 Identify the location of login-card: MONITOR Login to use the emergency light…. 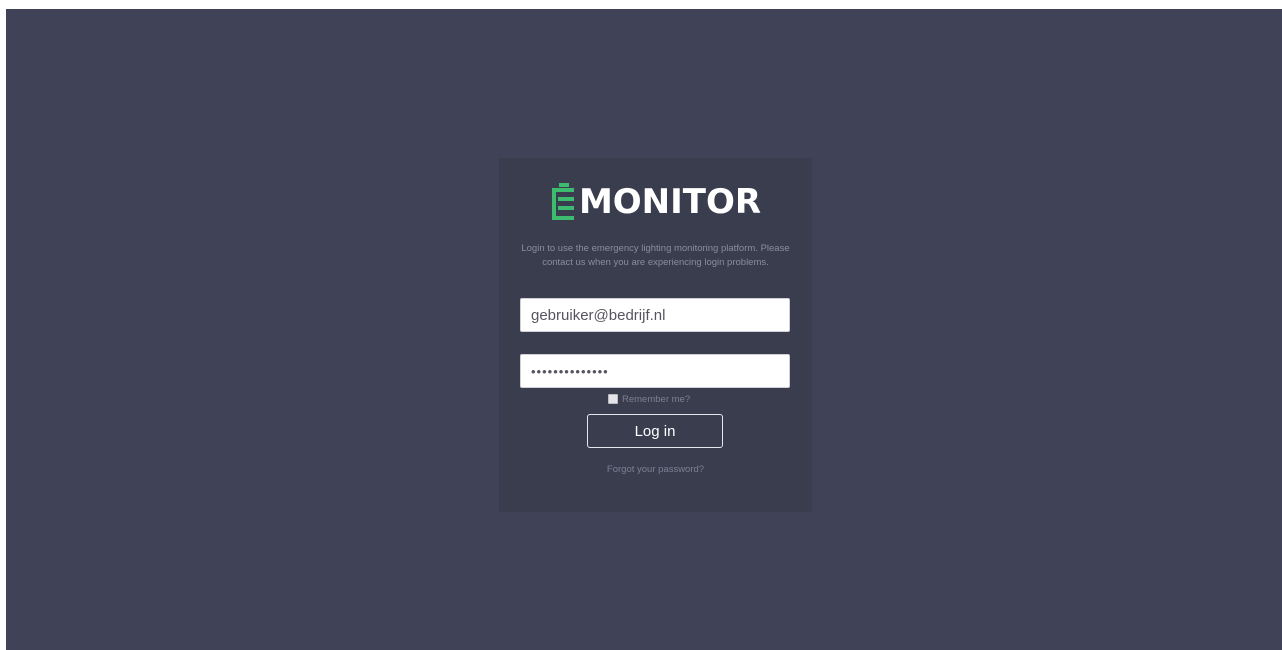
(655, 335).